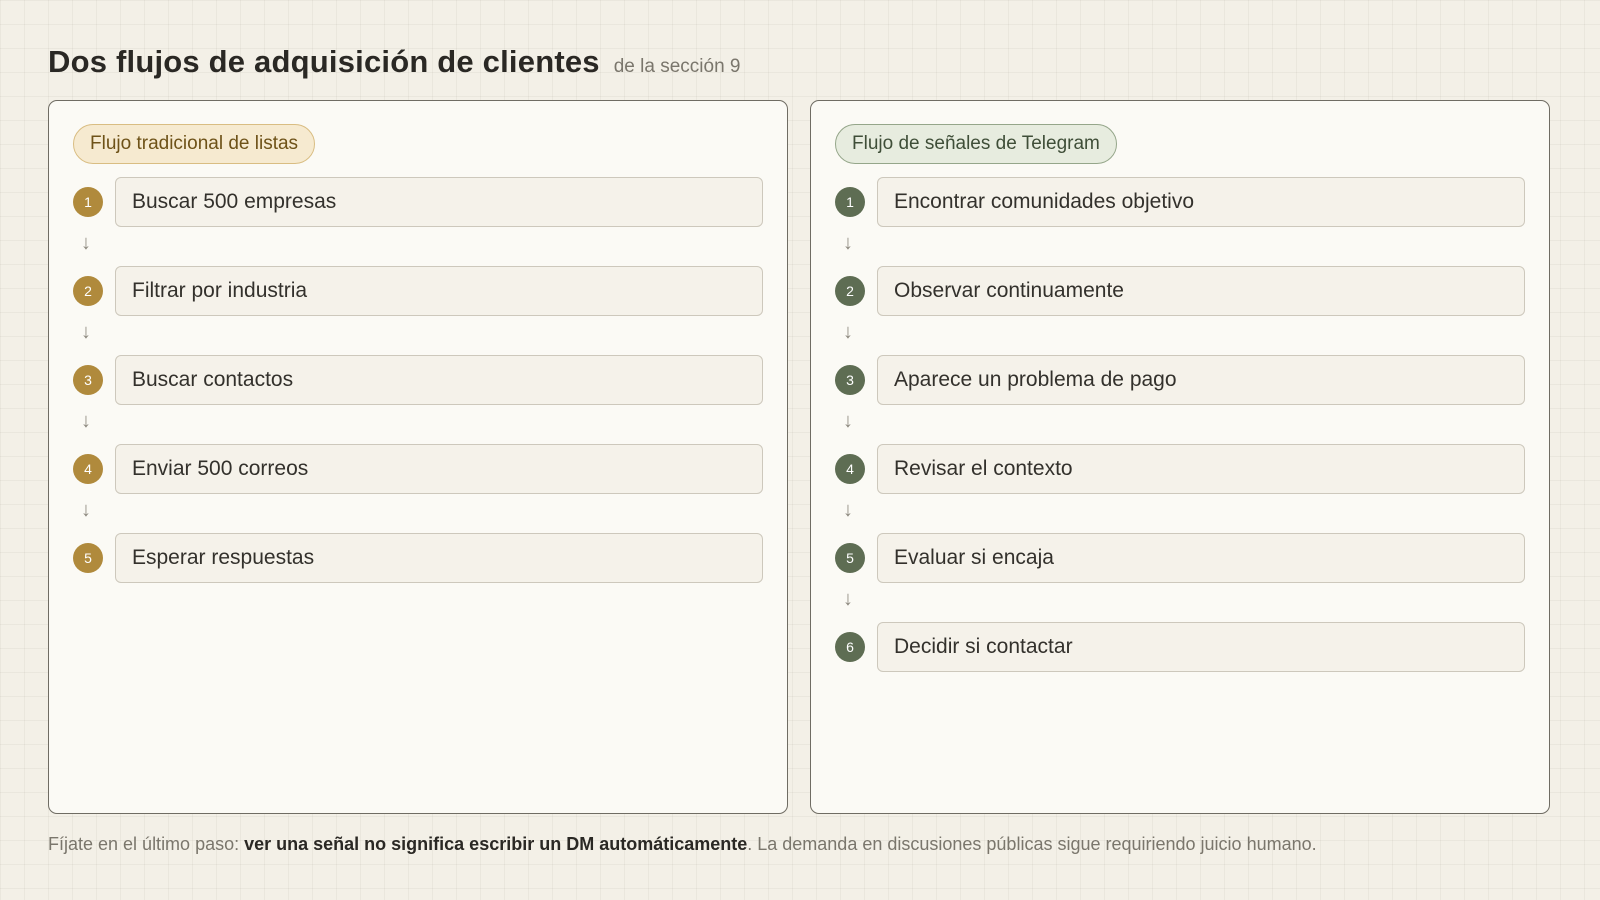 This screenshot has width=1600, height=900. I want to click on flow-step: 3 Buscar contactos ↓, so click(418, 393).